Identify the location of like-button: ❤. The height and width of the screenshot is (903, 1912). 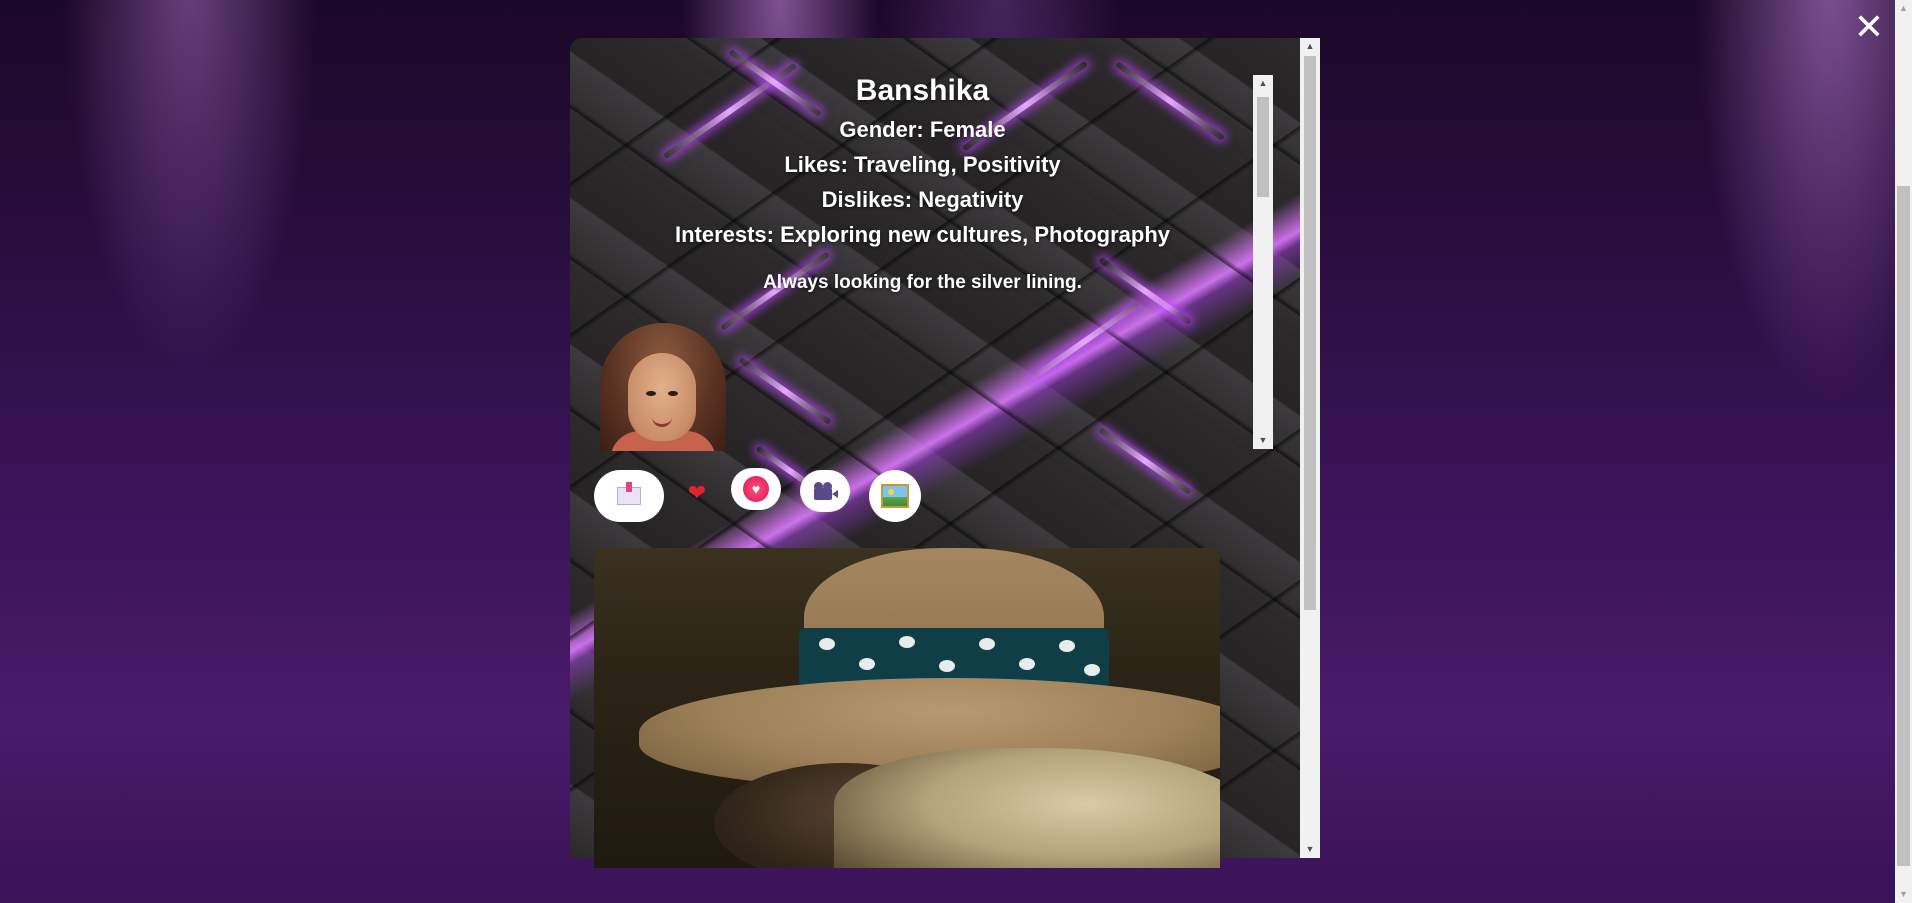
(697, 493).